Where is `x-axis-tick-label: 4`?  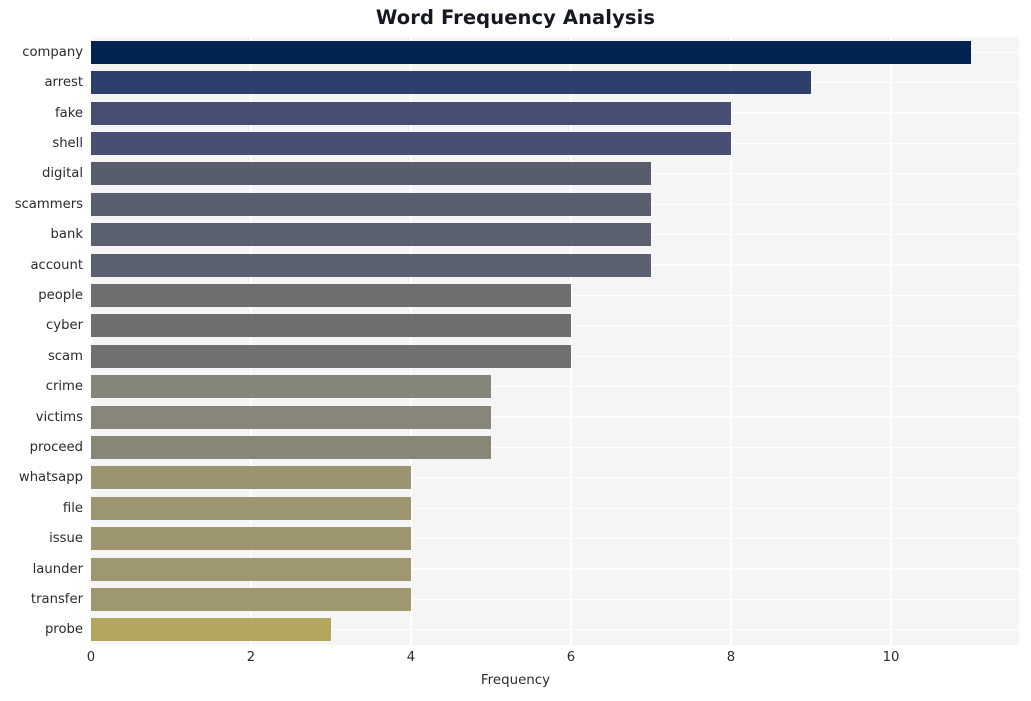 x-axis-tick-label: 4 is located at coordinates (411, 657).